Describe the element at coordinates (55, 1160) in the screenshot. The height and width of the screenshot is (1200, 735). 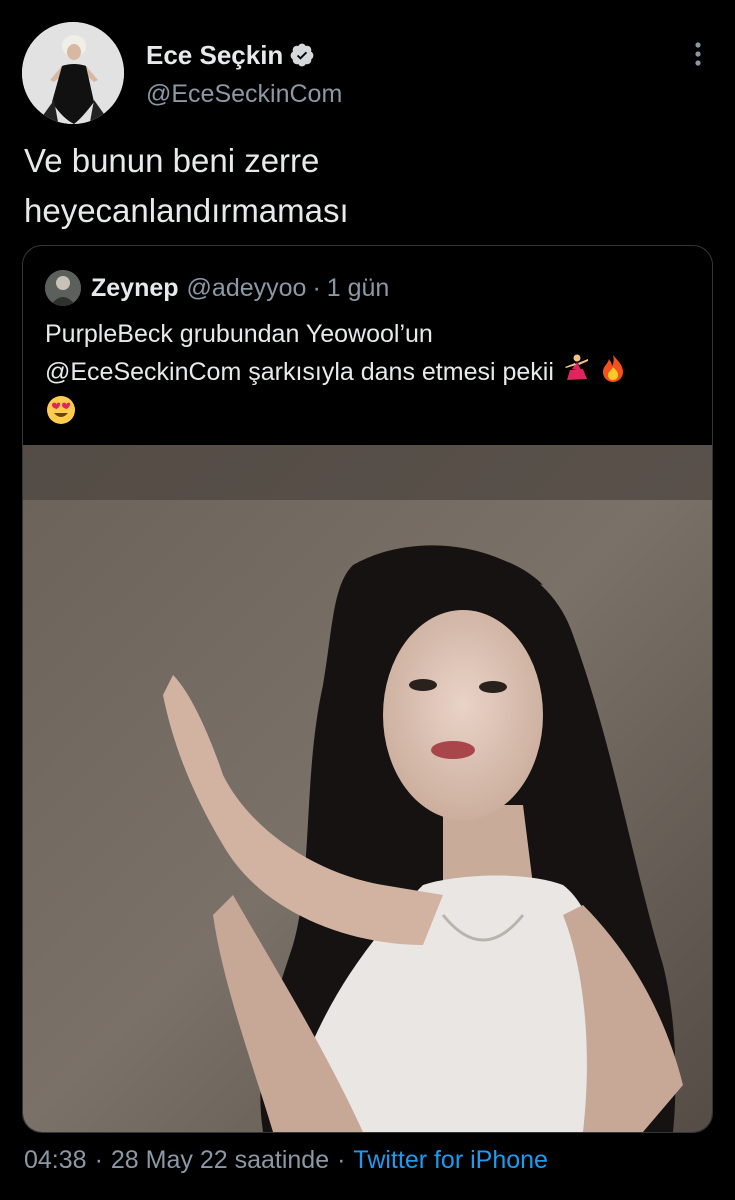
I see `tweet-time: 04:38` at that location.